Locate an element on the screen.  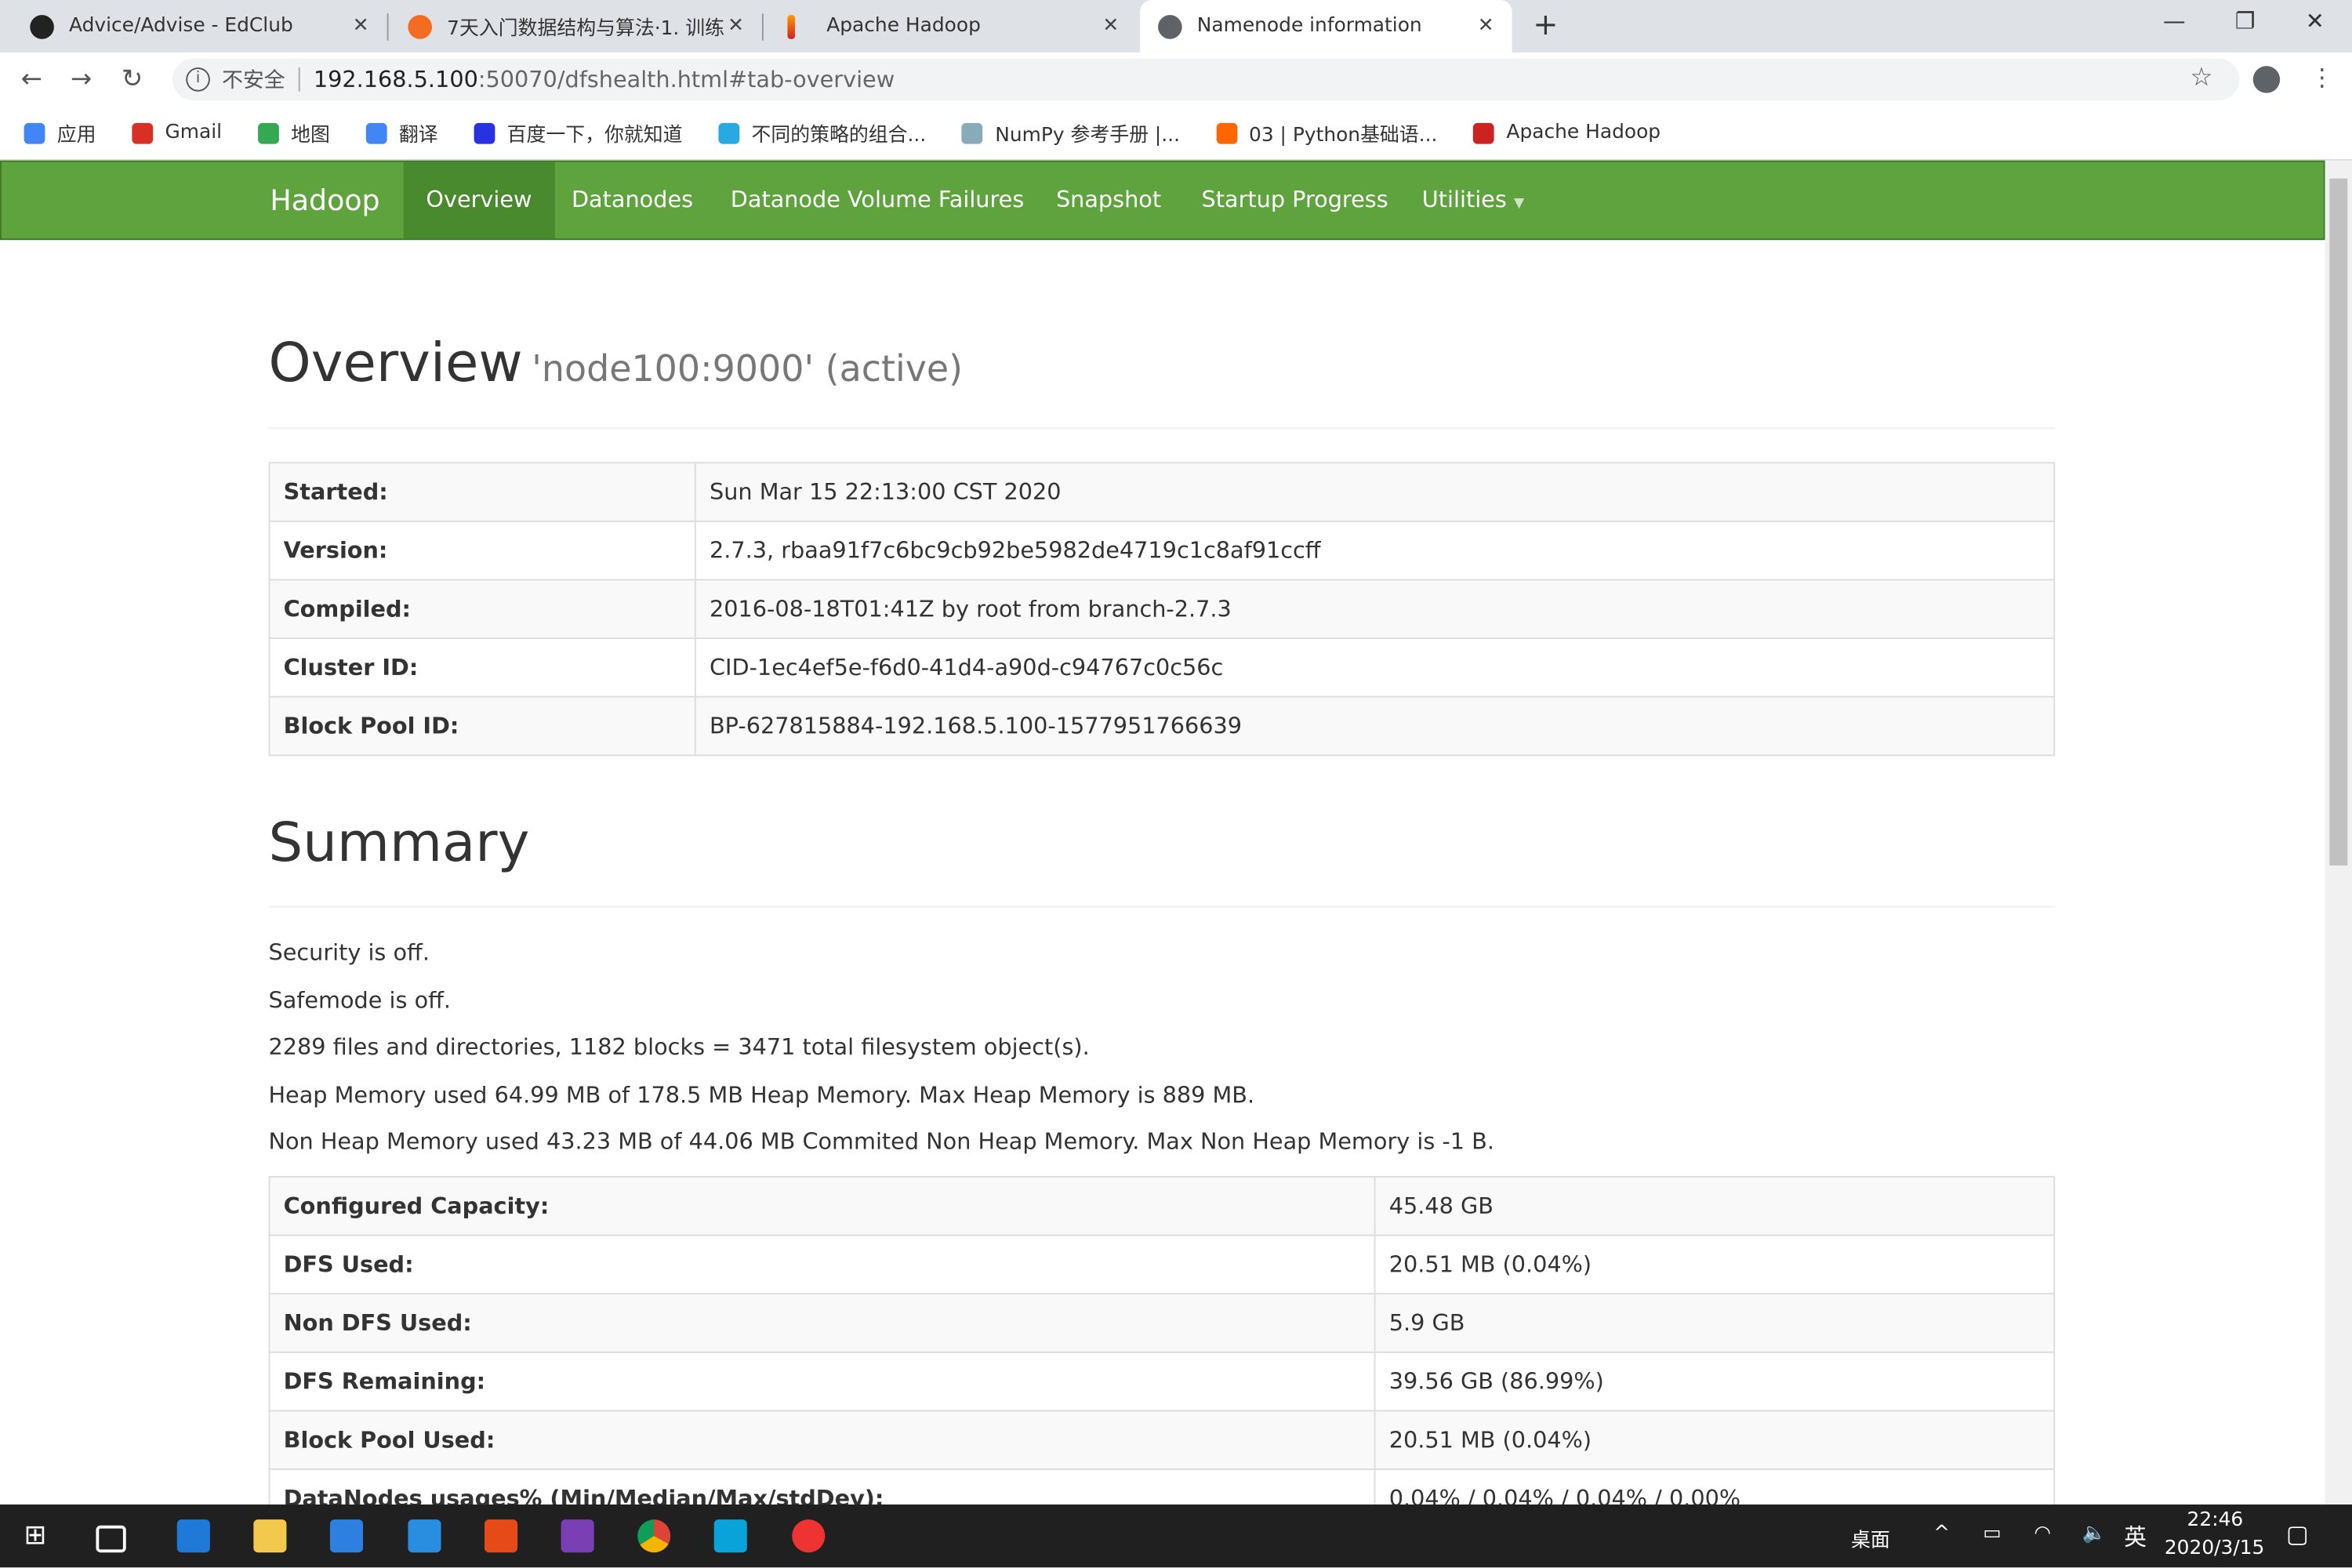
vmware-icon is located at coordinates (730, 1536).